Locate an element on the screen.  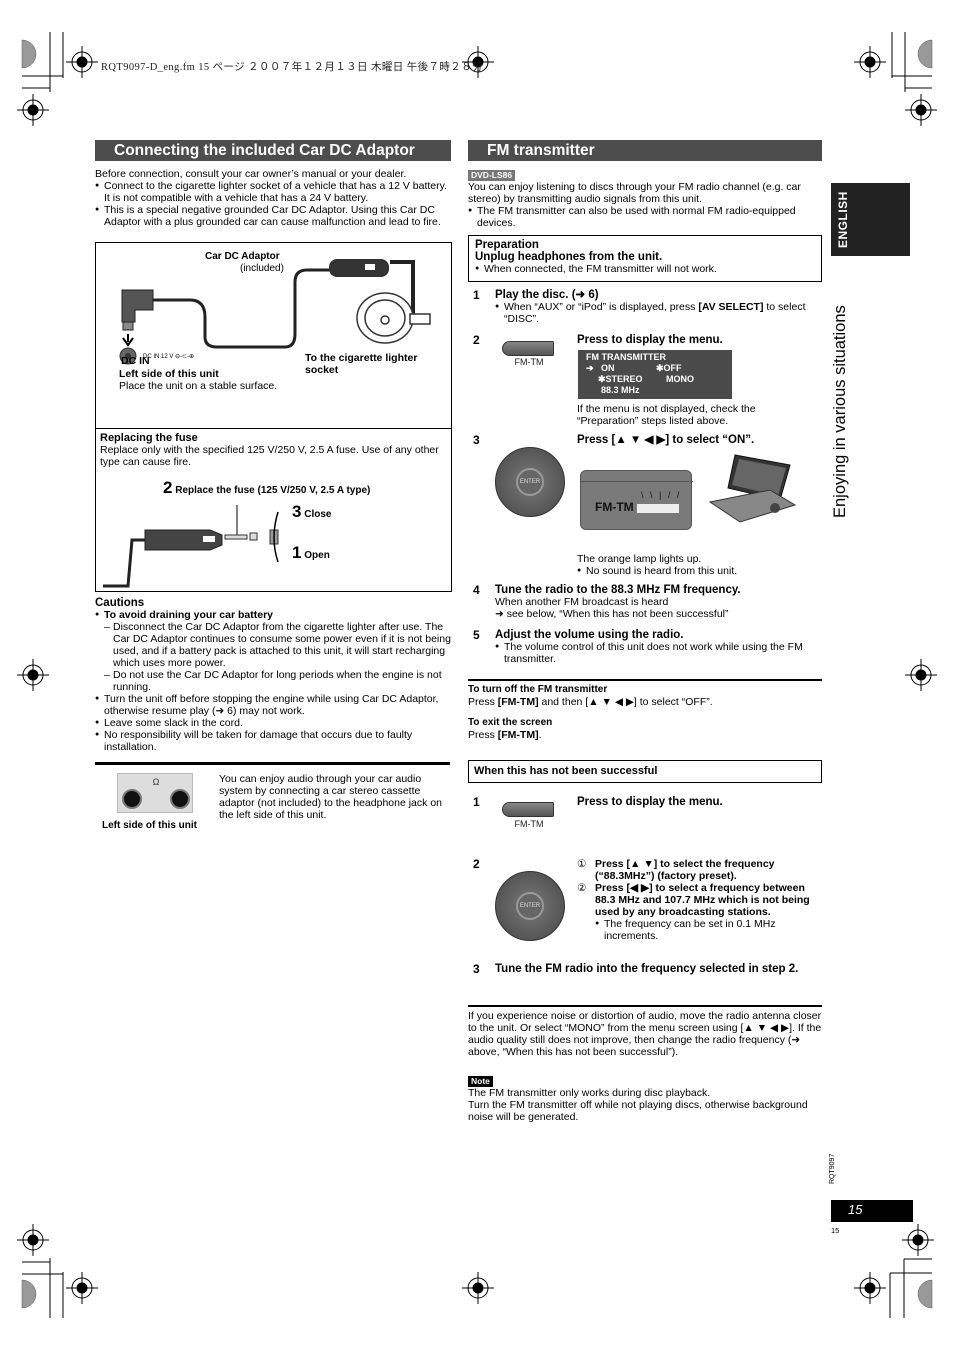
step-note: The orange lamp lights up. is located at coordinates (639, 559).